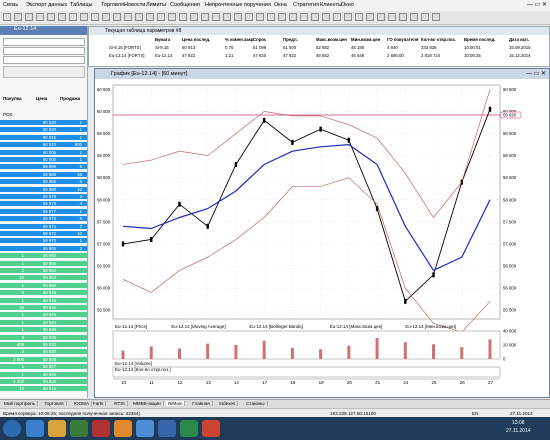 This screenshot has width=550, height=440. I want to click on chart-window-controls: — ▭ ✕, so click(536, 73).